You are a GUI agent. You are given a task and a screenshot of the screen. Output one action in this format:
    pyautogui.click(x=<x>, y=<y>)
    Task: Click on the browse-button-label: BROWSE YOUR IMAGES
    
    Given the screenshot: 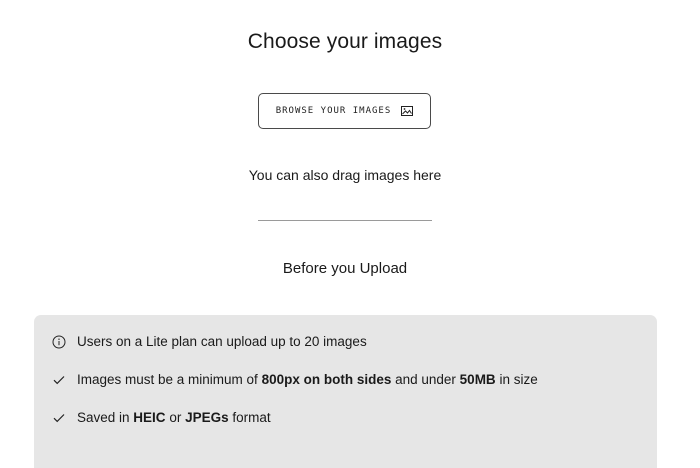 What is the action you would take?
    pyautogui.click(x=333, y=111)
    